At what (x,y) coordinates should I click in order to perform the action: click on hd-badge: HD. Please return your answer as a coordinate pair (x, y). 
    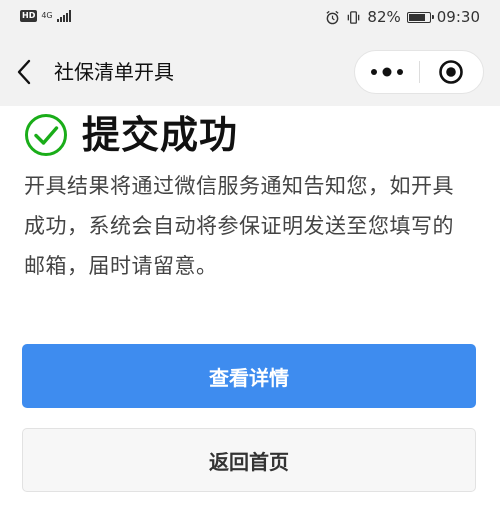
    Looking at the image, I should click on (29, 16).